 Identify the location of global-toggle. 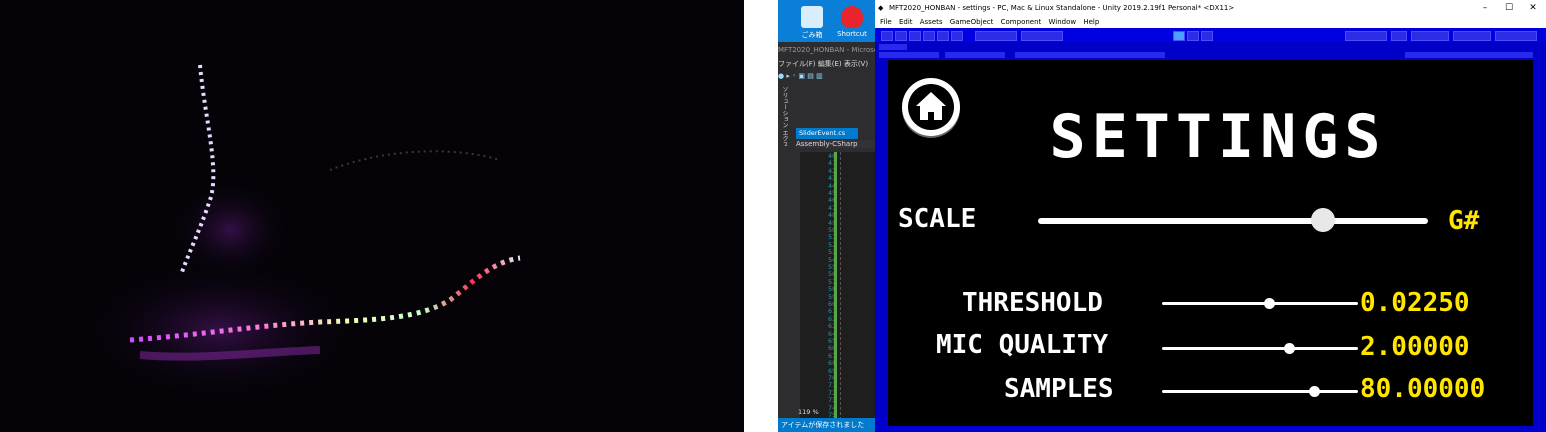
(1042, 36).